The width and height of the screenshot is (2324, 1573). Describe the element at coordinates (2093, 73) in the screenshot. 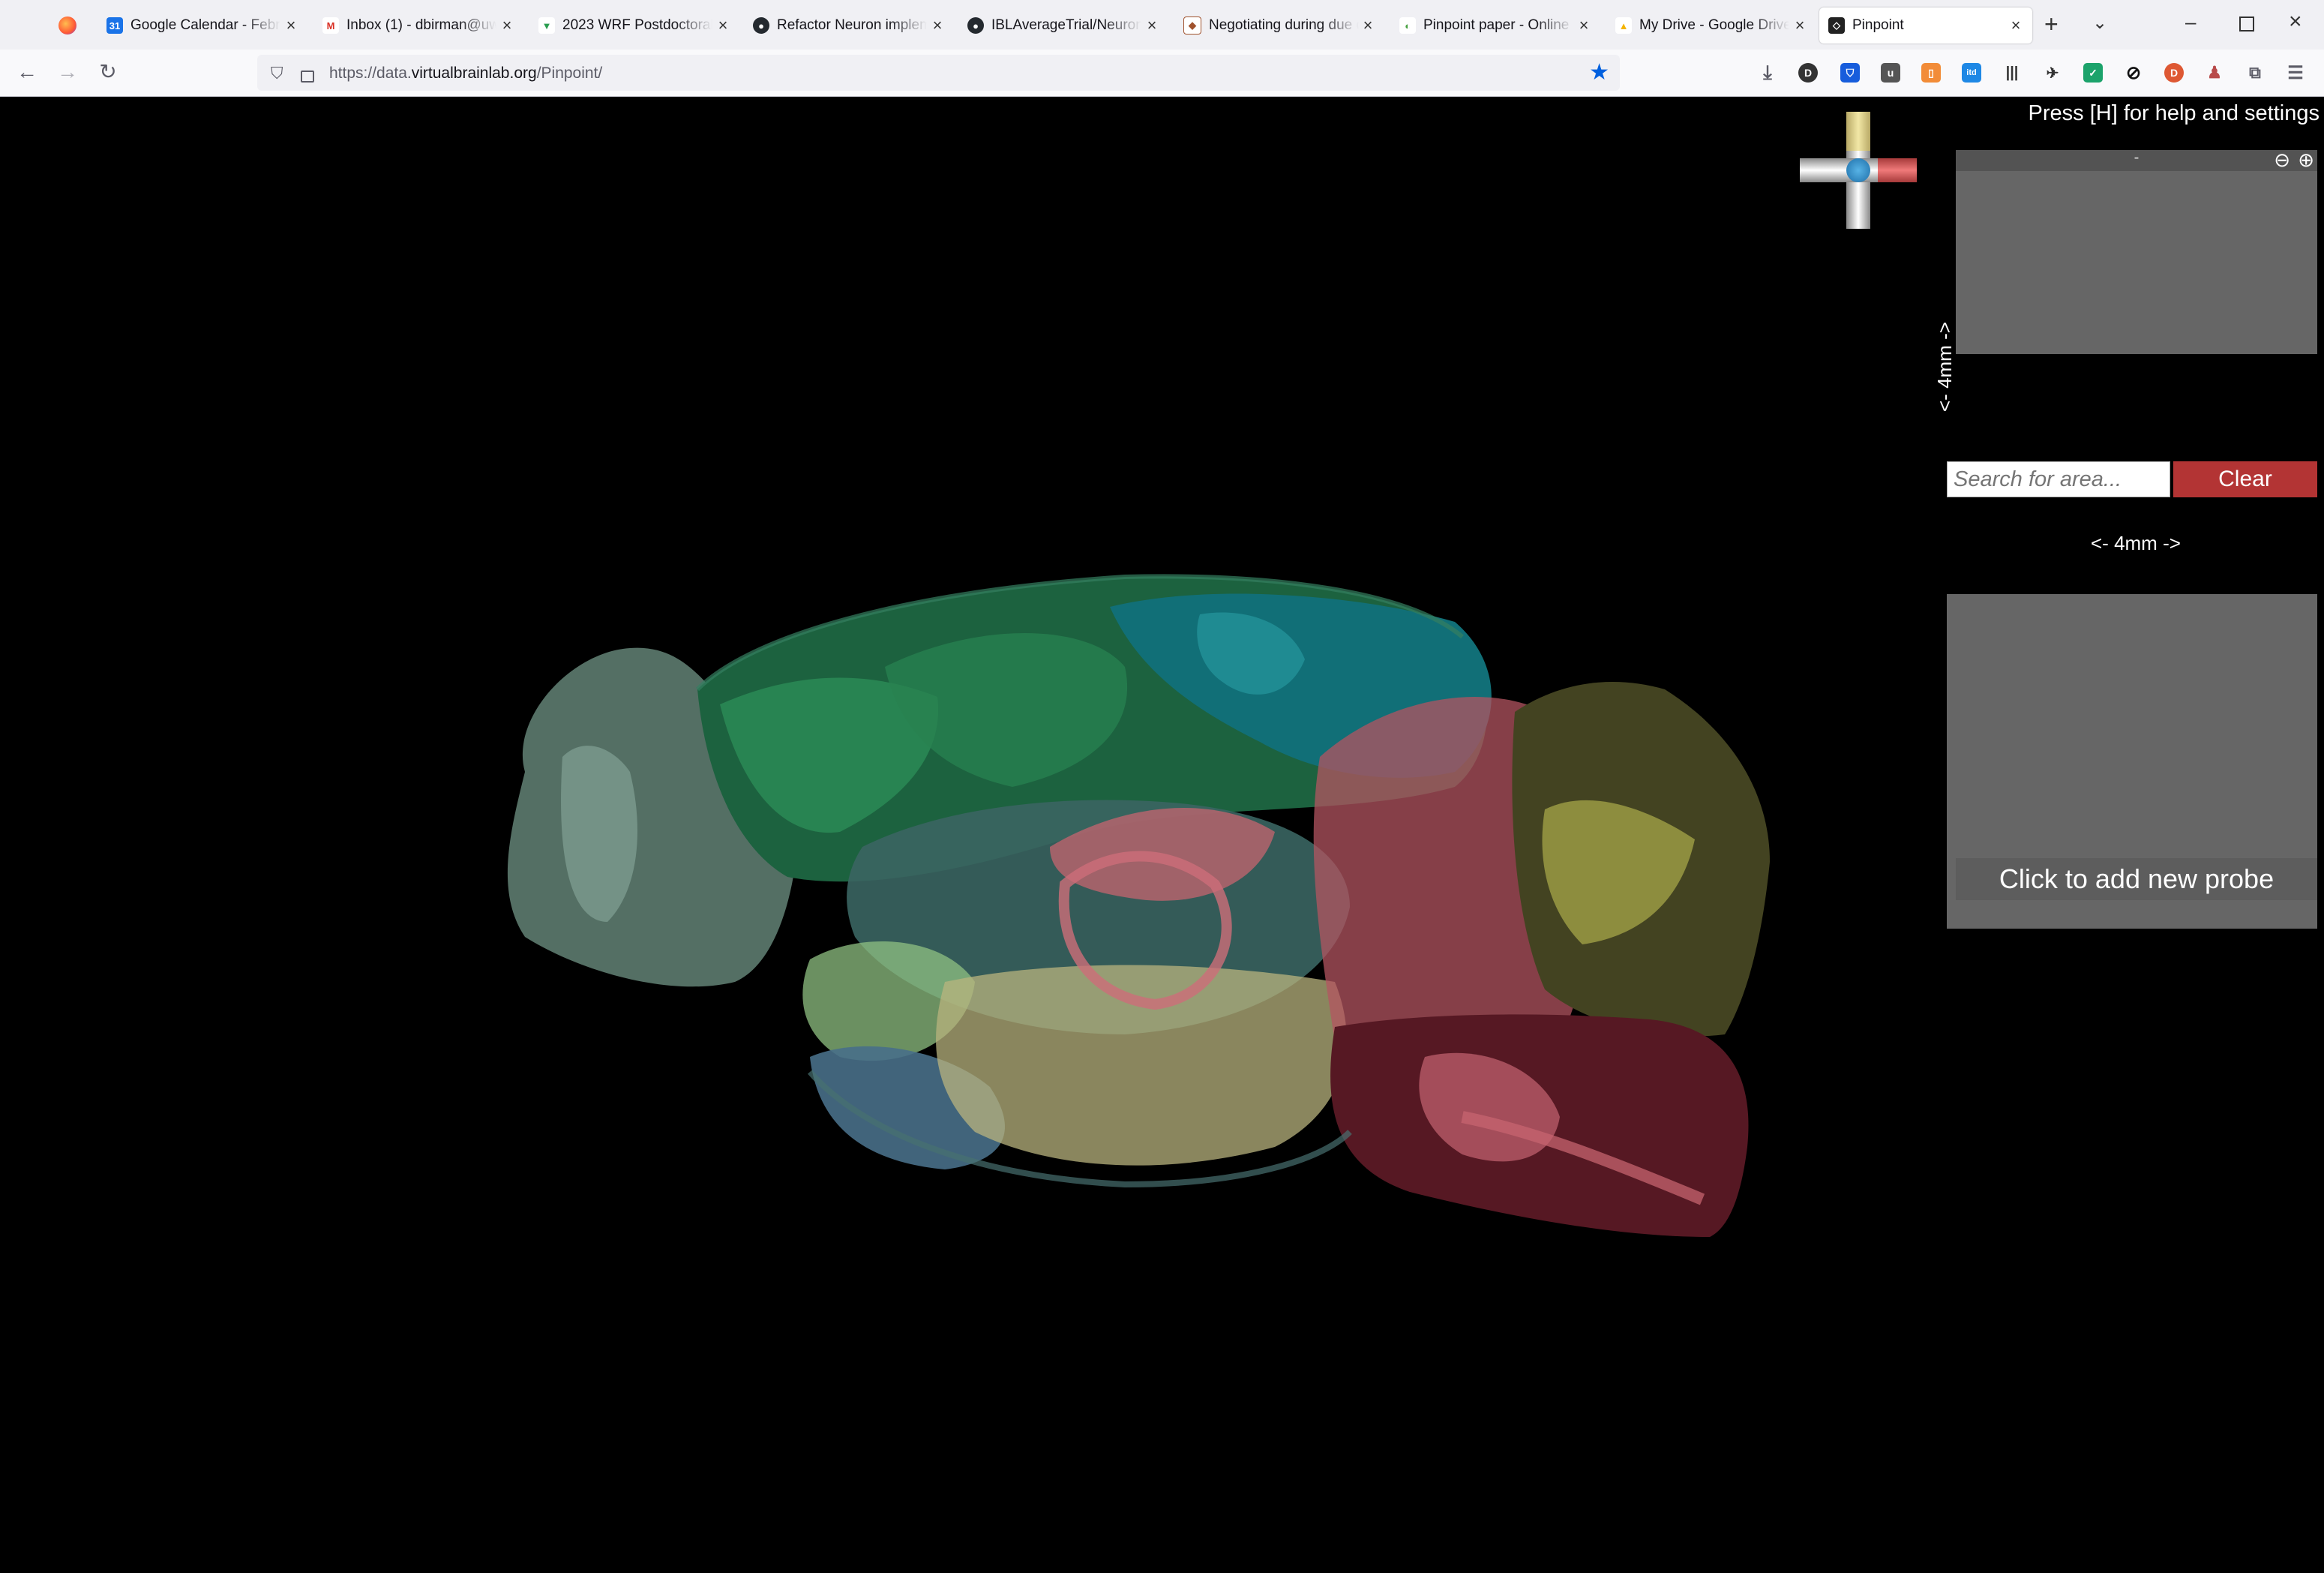

I see `shield-check-icon: ✓` at that location.